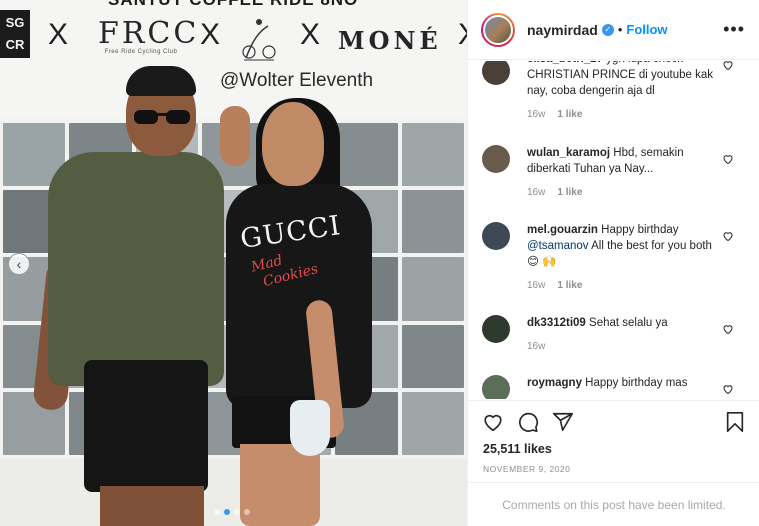  I want to click on comments-limited-notice: Comments on this post have been limited., so click(613, 504).